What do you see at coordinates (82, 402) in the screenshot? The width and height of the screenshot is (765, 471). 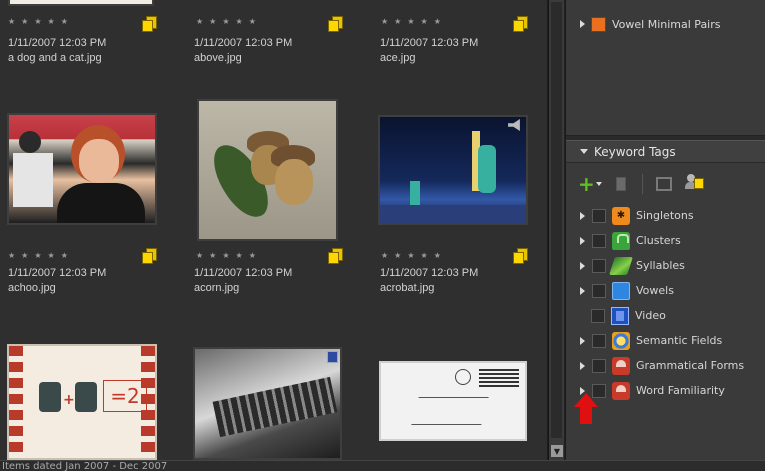 I see `photo-thumbnail-card: + =2` at bounding box center [82, 402].